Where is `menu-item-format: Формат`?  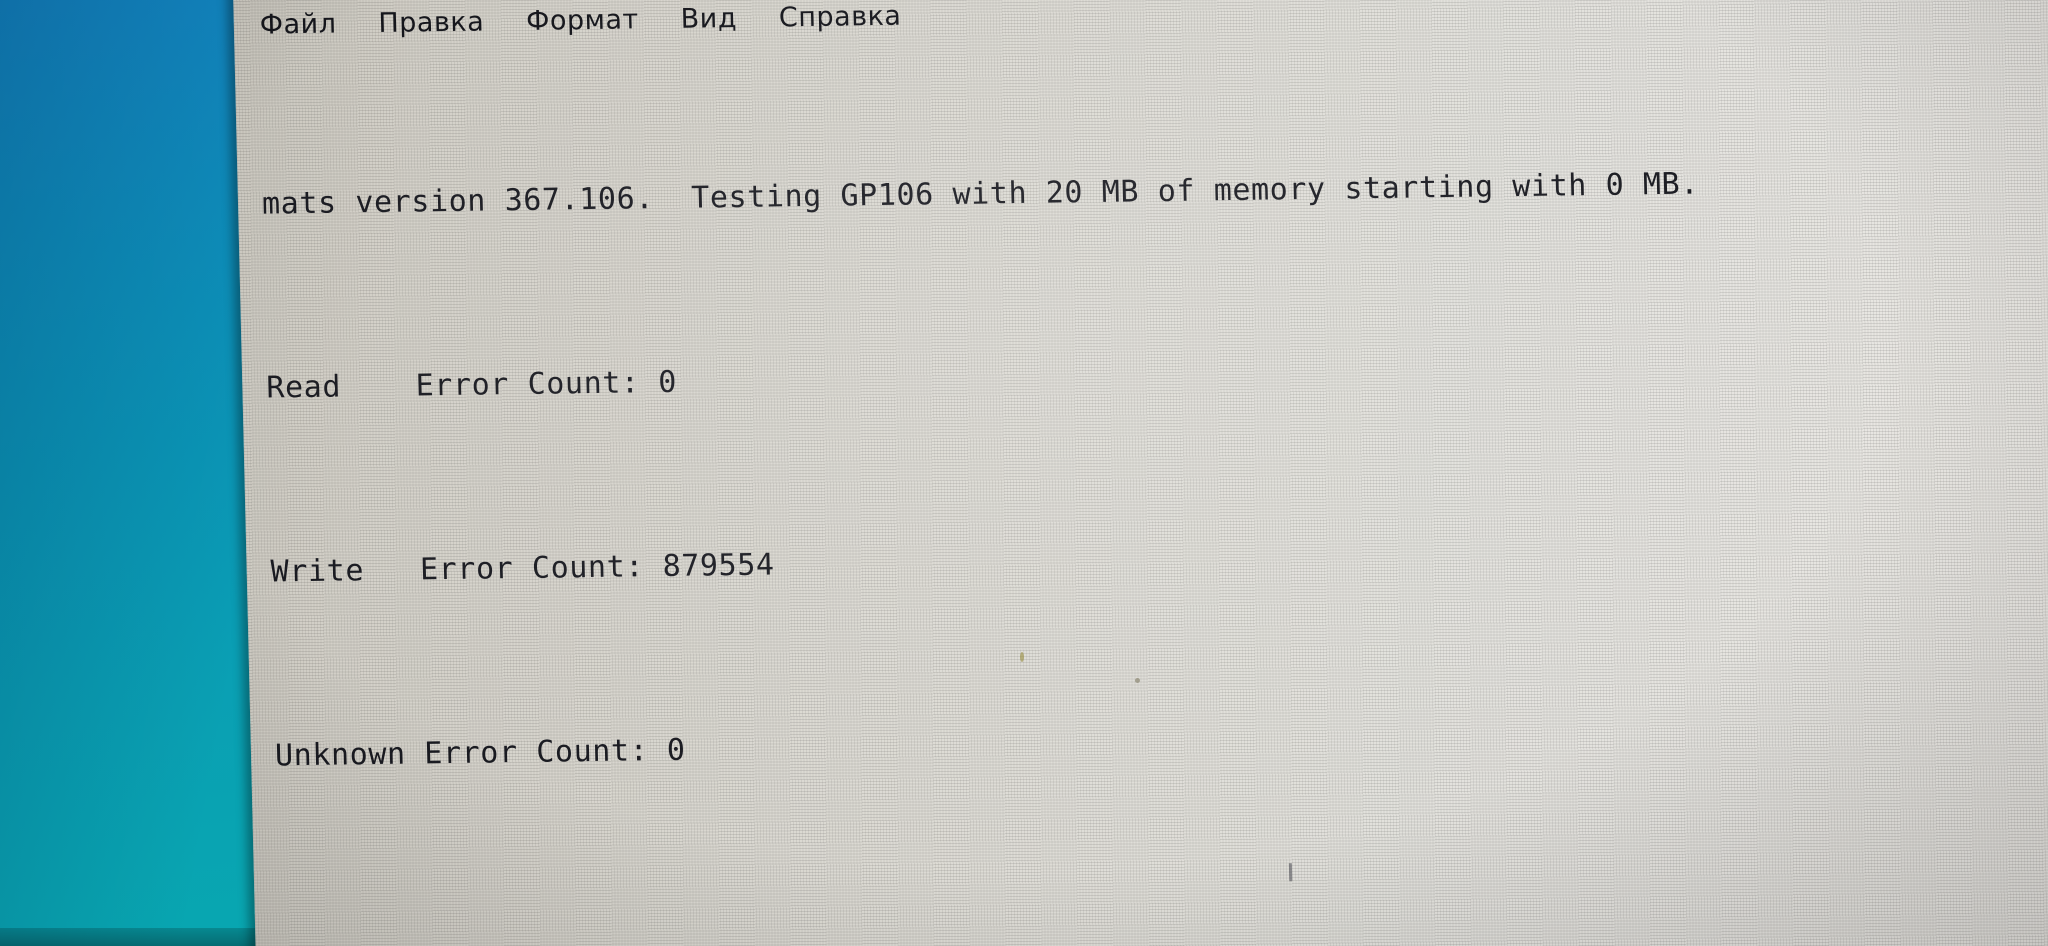 menu-item-format: Формат is located at coordinates (582, 20).